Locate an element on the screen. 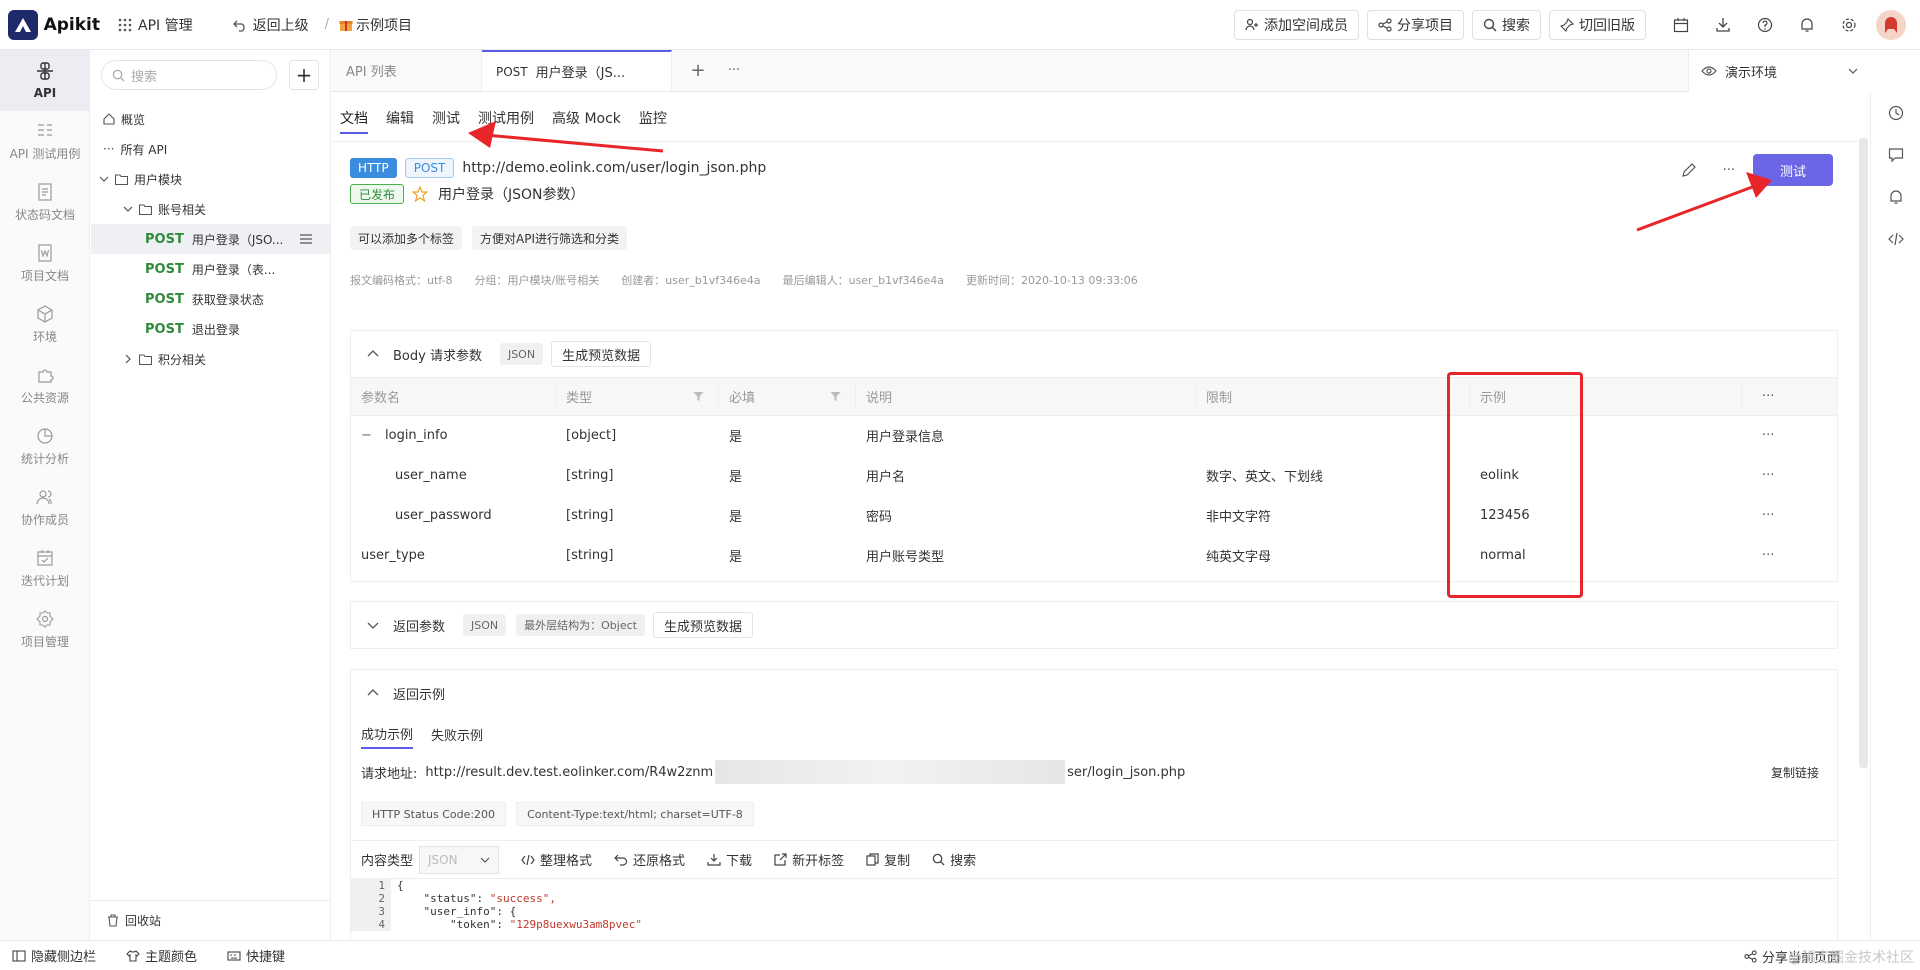 The width and height of the screenshot is (1920, 970). restore-format-button: 还原格式 is located at coordinates (649, 859).